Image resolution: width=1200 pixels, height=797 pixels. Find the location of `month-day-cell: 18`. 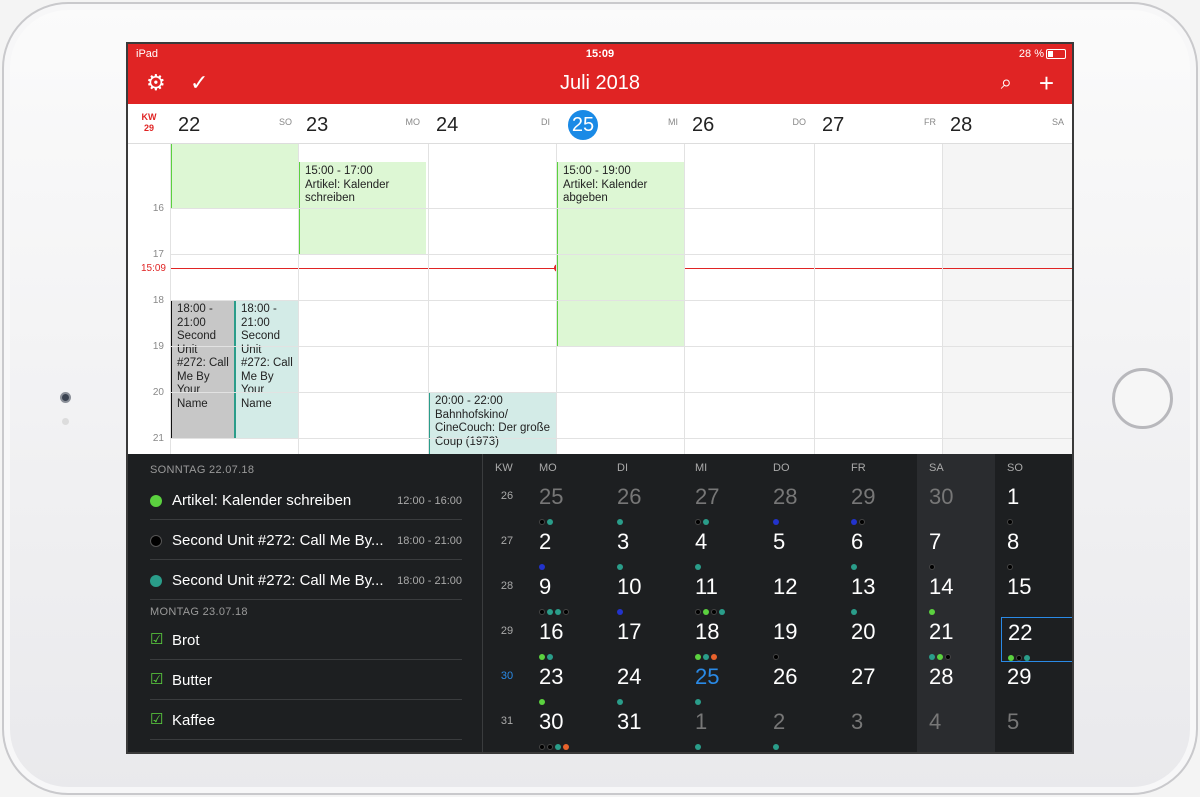

month-day-cell: 18 is located at coordinates (727, 639).